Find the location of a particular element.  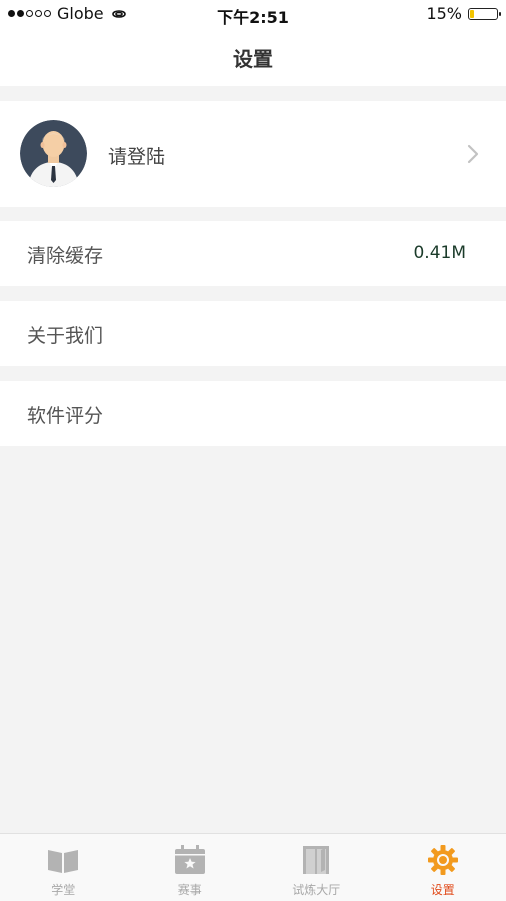

chevron-right-icon is located at coordinates (473, 154).